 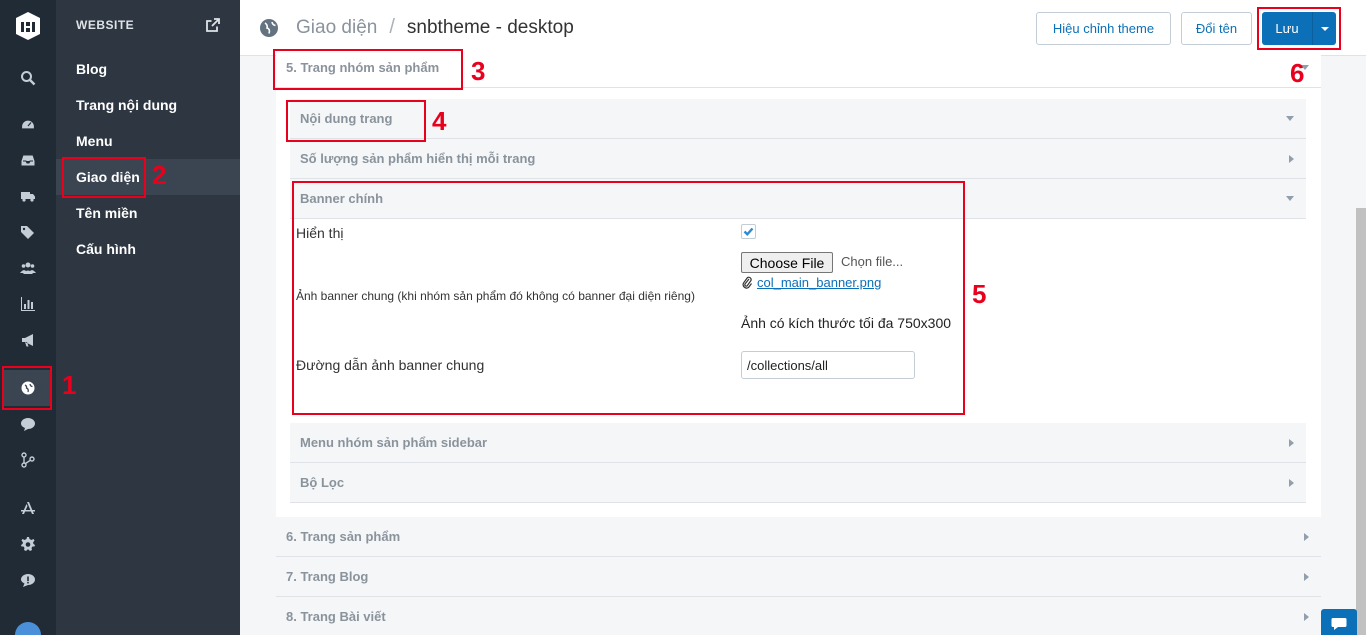 I want to click on nav-item-domains: Tên miền, so click(x=148, y=213).